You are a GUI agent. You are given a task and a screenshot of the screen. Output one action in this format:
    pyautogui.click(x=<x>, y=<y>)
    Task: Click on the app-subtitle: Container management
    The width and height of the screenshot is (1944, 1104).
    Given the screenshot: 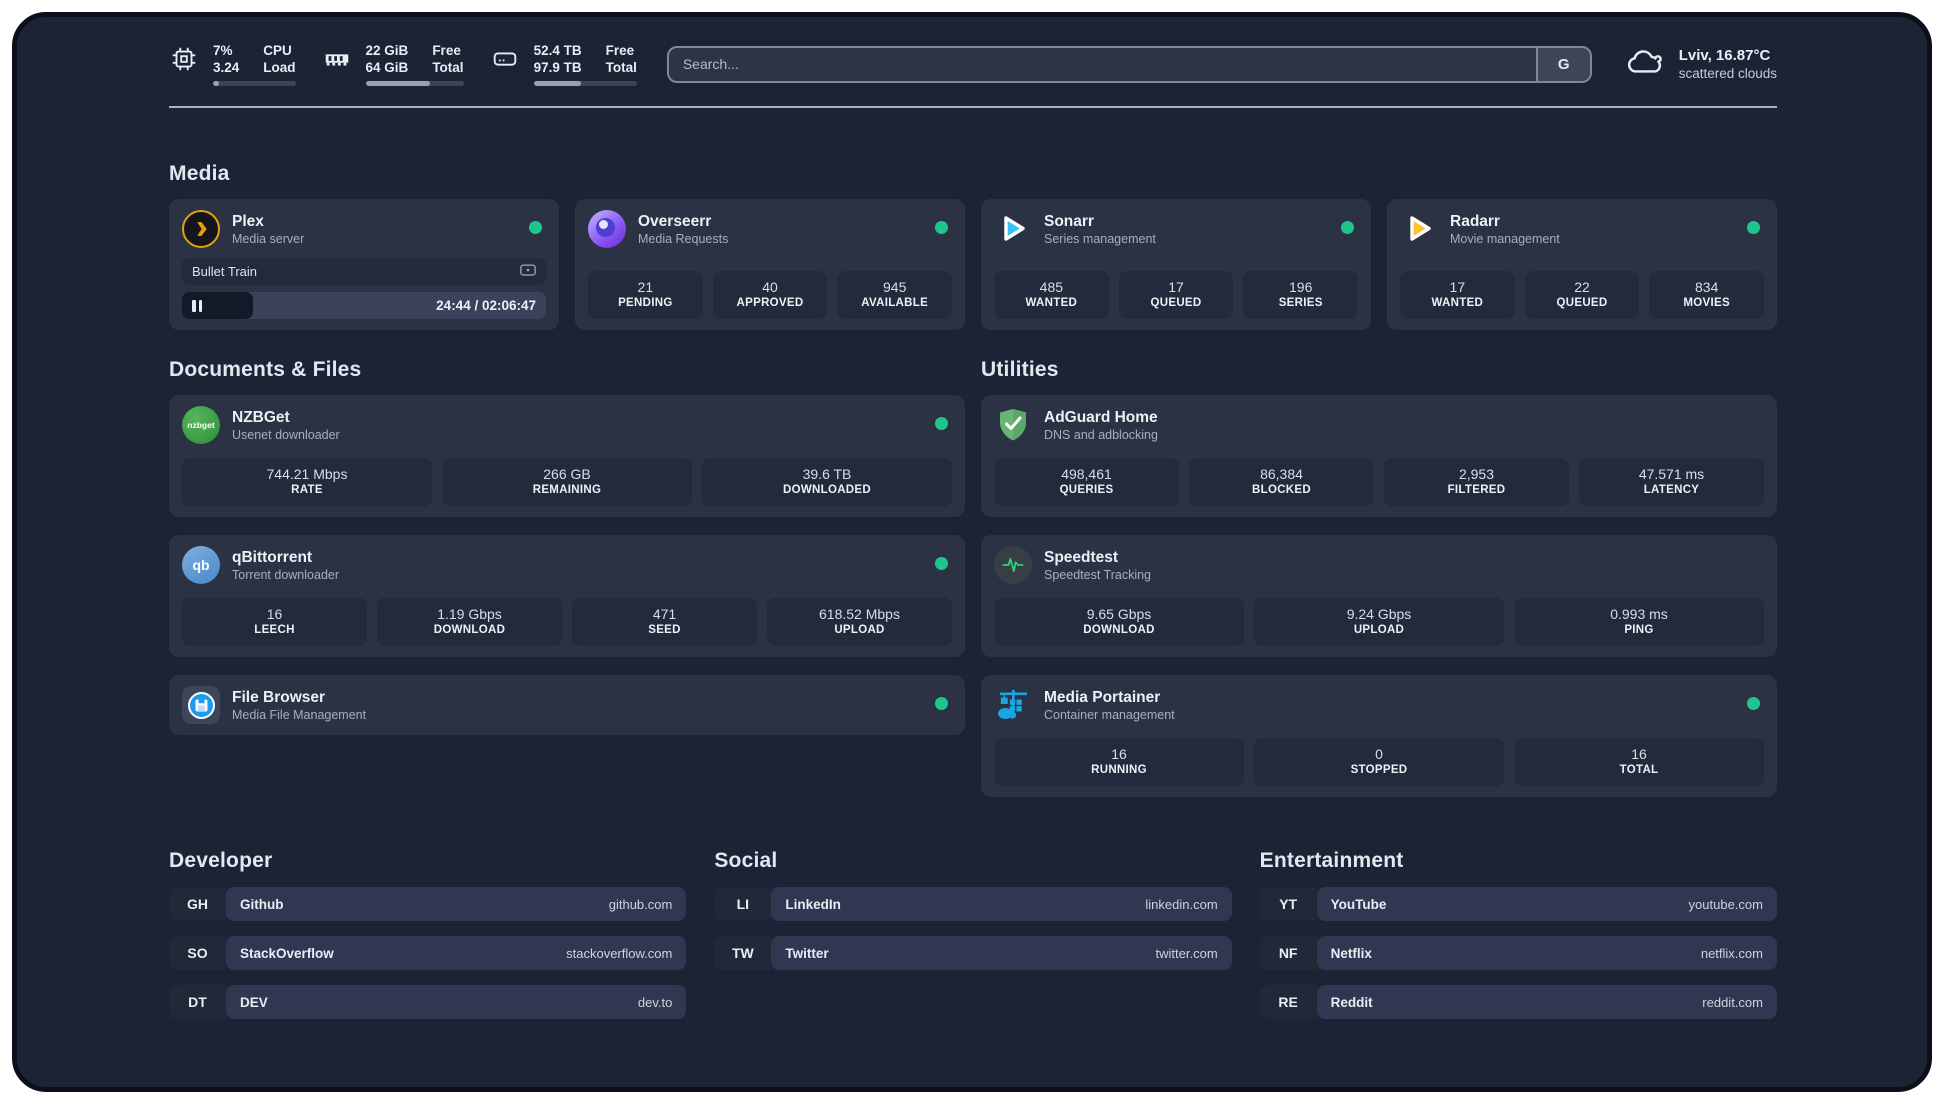 What is the action you would take?
    pyautogui.click(x=1109, y=714)
    